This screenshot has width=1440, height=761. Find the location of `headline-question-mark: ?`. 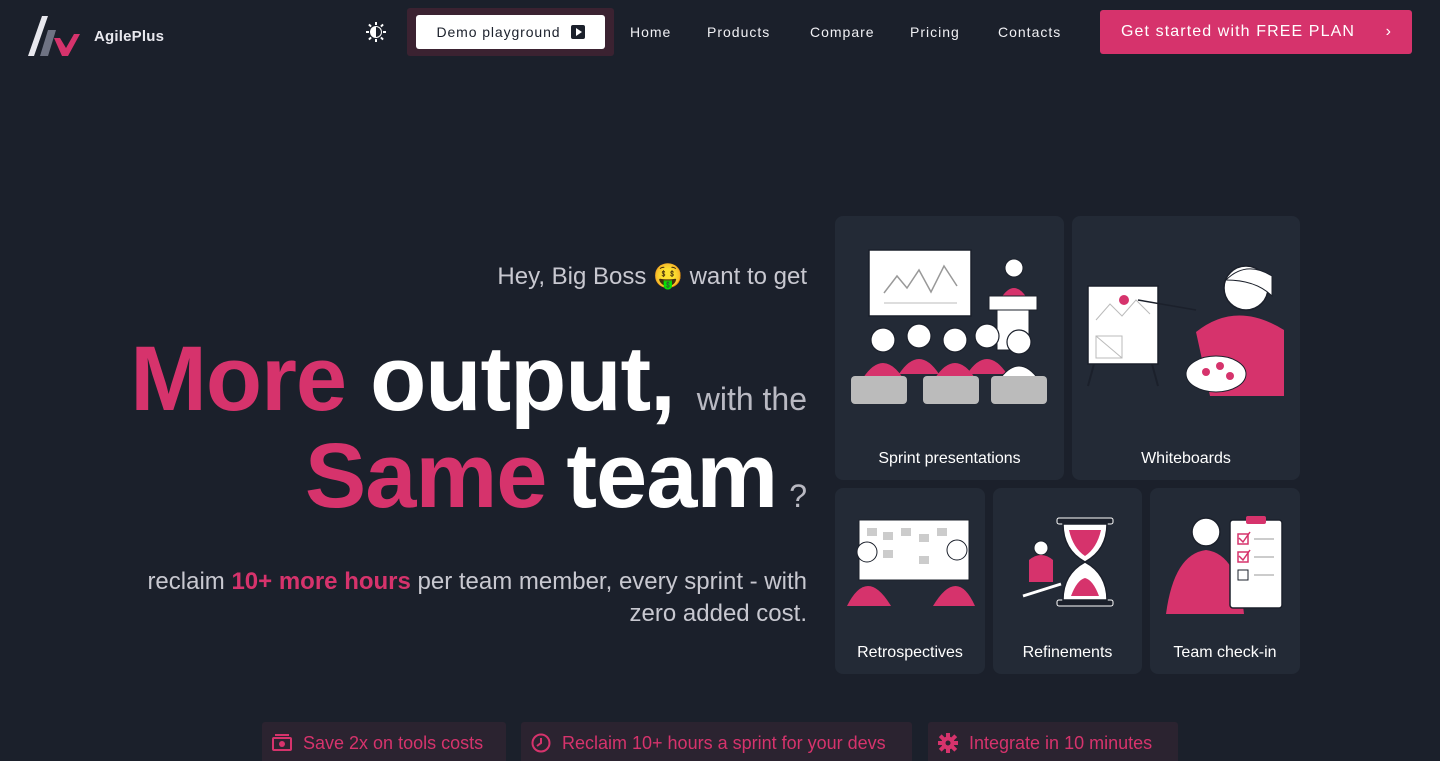

headline-question-mark: ? is located at coordinates (798, 496).